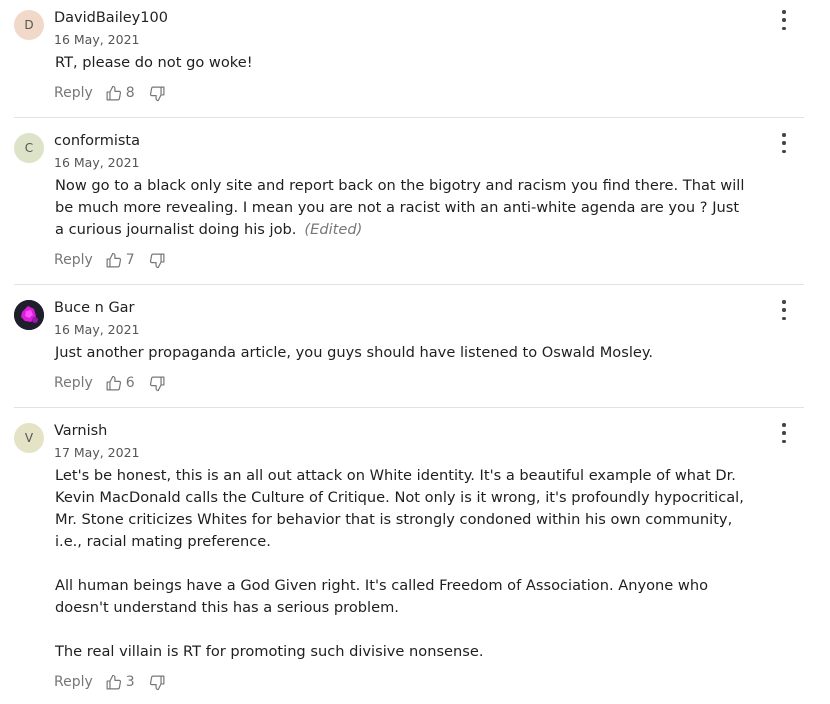 This screenshot has width=830, height=704. What do you see at coordinates (154, 62) in the screenshot?
I see `comment-paragraph: RT, please do not go woke!` at bounding box center [154, 62].